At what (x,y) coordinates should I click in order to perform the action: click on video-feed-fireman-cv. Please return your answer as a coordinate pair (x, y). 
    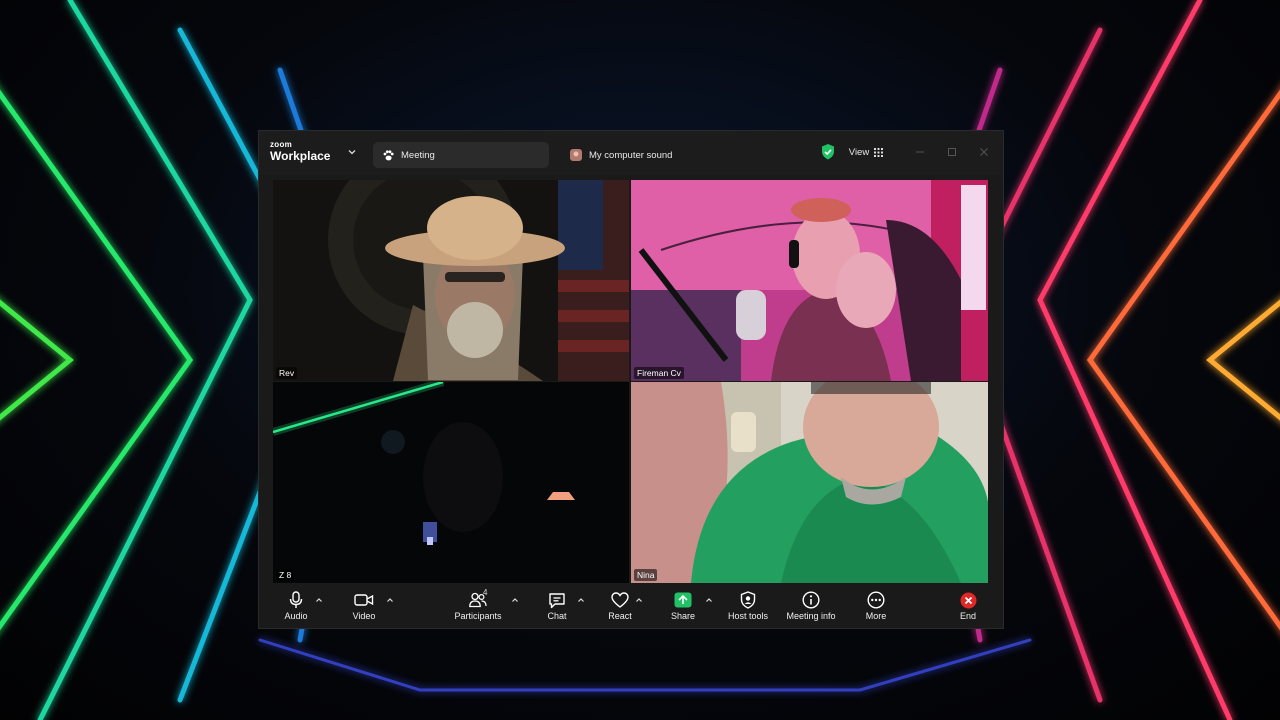
    Looking at the image, I should click on (809, 280).